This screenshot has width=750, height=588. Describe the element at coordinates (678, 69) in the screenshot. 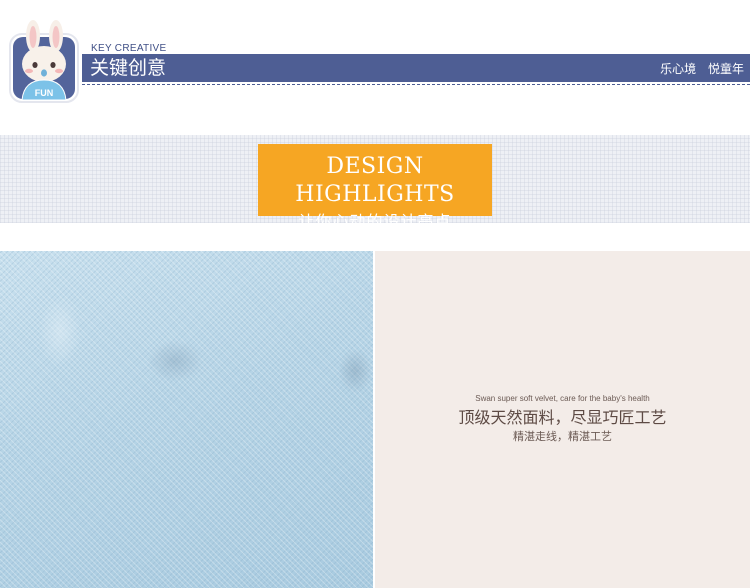

I see `tagline-left: 乐心境` at that location.